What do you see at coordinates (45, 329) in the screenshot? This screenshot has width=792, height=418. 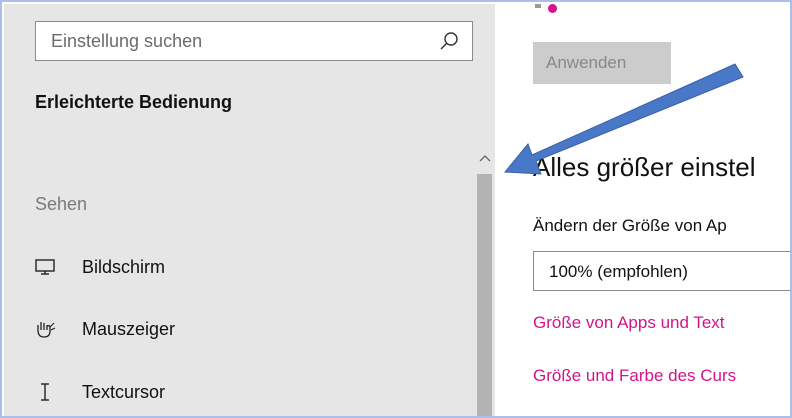 I see `mouse-pointer-icon` at bounding box center [45, 329].